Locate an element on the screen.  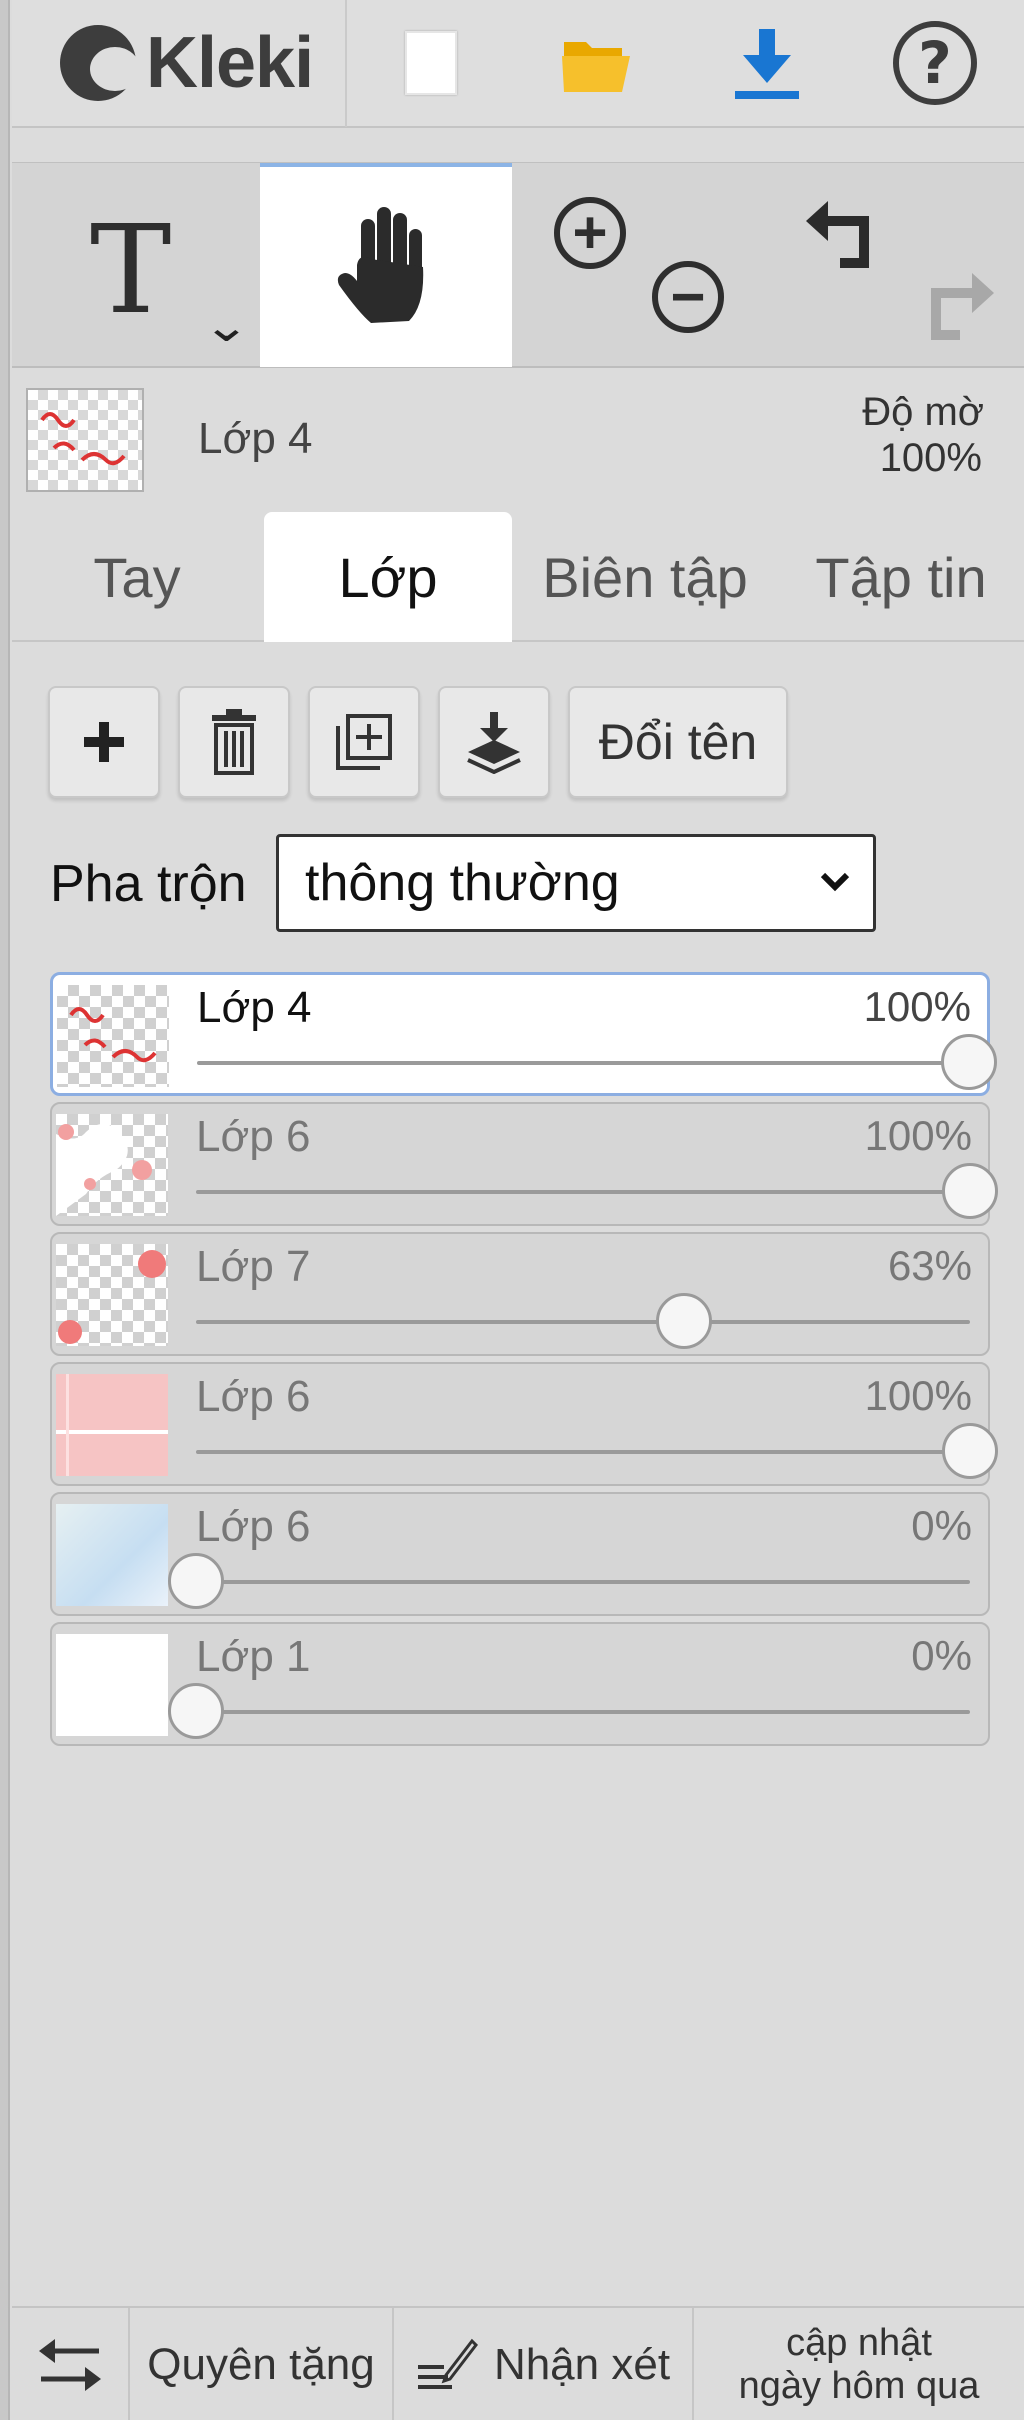
changelog-link: cập nhật ngày hôm qua is located at coordinates (859, 2364).